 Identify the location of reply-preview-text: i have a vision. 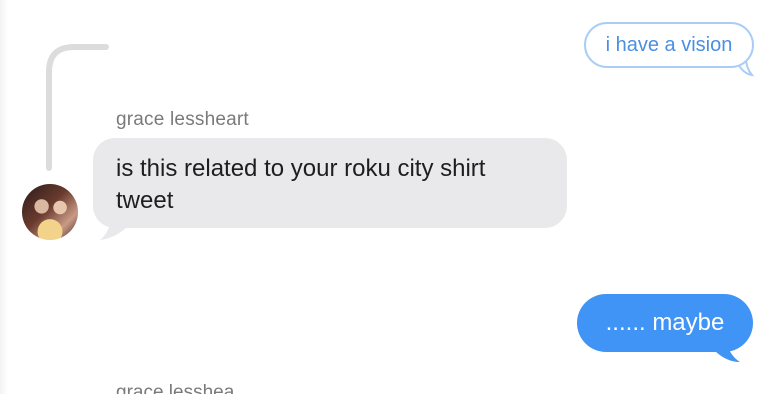
(669, 45).